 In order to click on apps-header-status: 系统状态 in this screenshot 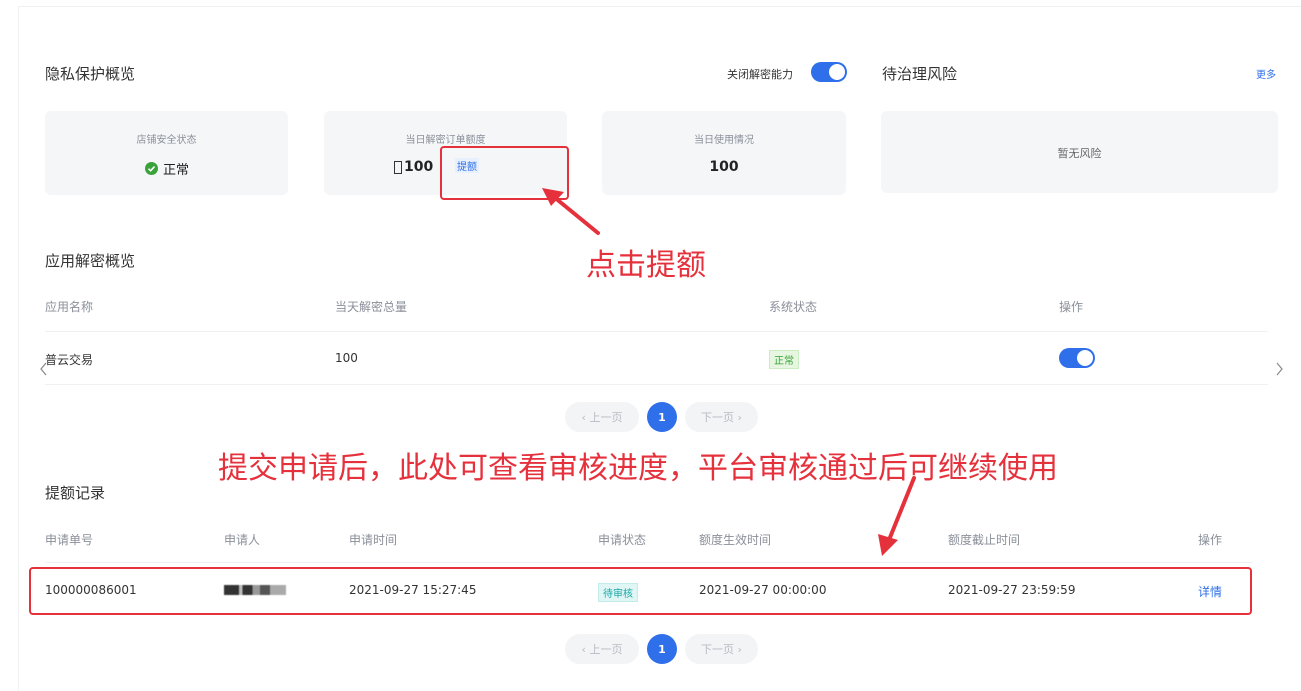, I will do `click(793, 307)`.